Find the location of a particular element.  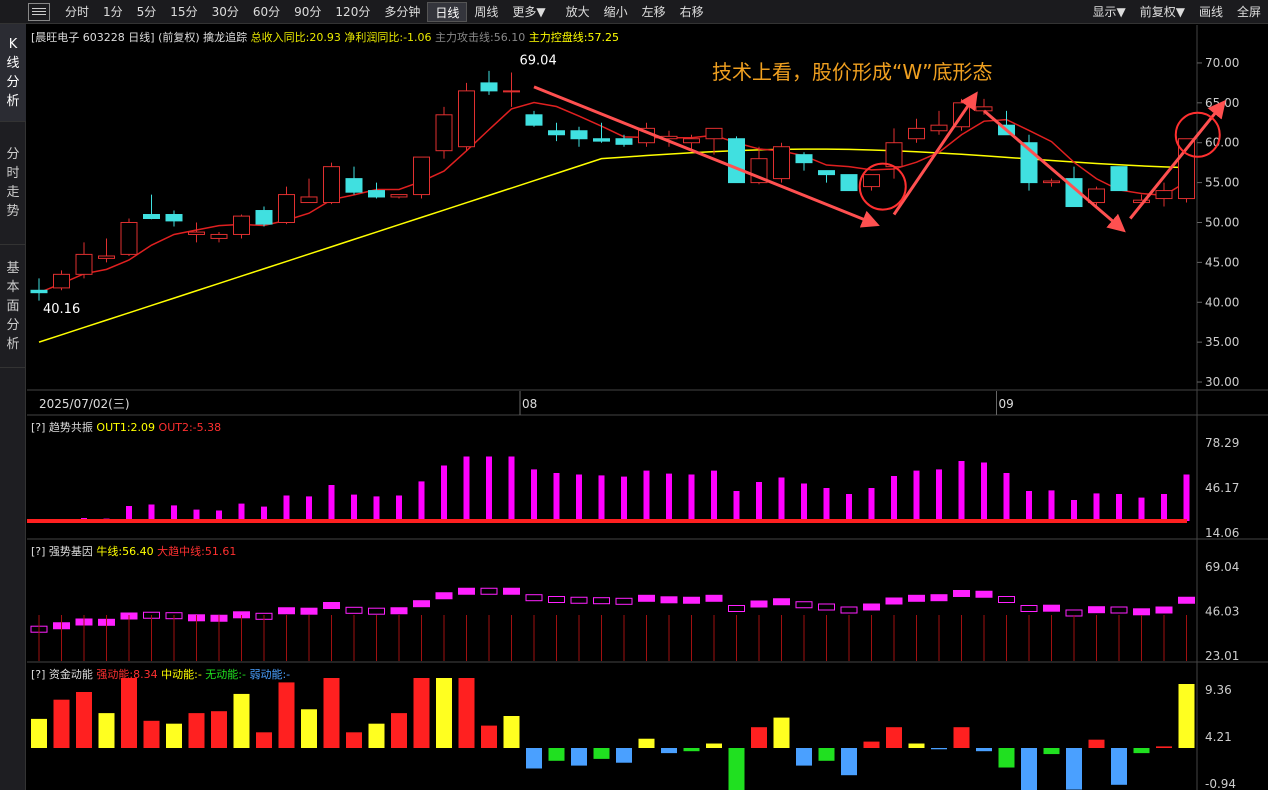

pane-title-2: [?] 资金动能 强动能:8.34 中动能:- 无动能:- 弱动能:- is located at coordinates (160, 674).